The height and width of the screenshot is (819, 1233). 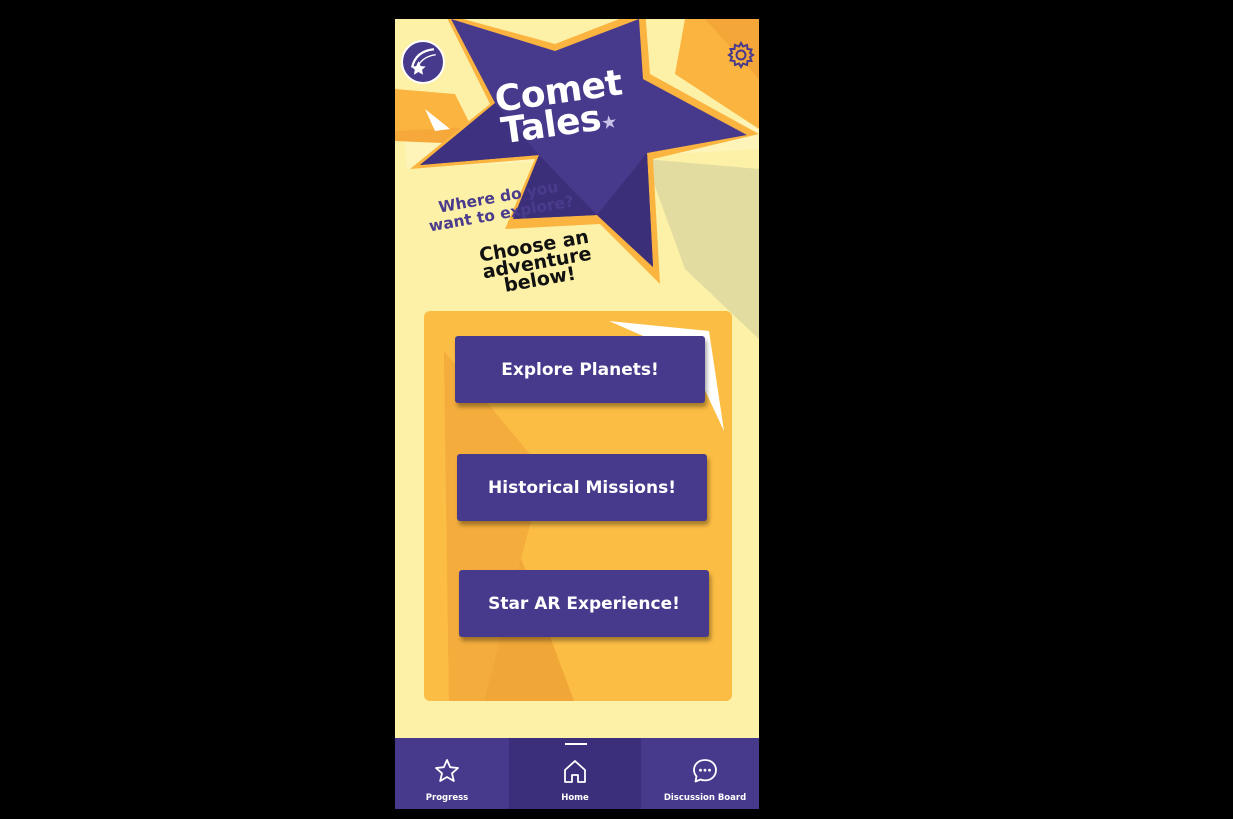 I want to click on logo-button, so click(x=423, y=62).